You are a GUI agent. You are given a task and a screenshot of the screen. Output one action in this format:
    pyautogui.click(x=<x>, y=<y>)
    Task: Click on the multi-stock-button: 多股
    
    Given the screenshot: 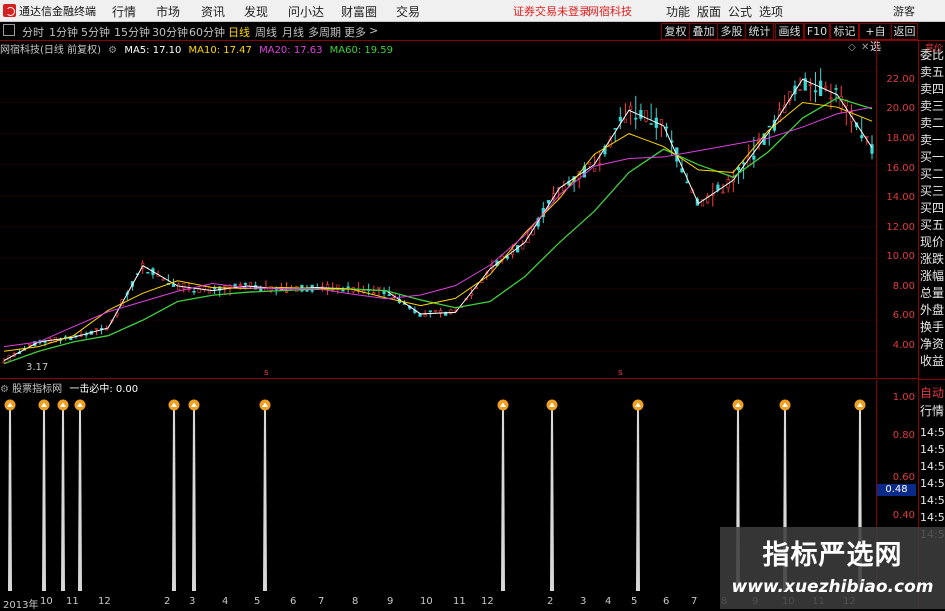 What is the action you would take?
    pyautogui.click(x=731, y=31)
    